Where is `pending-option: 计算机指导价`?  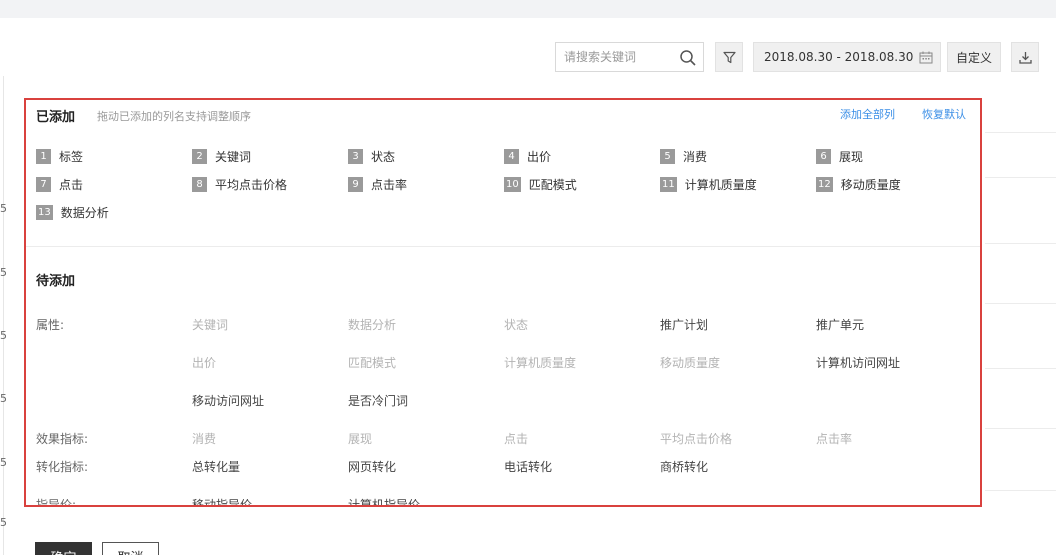
pending-option: 计算机指导价 is located at coordinates (384, 500).